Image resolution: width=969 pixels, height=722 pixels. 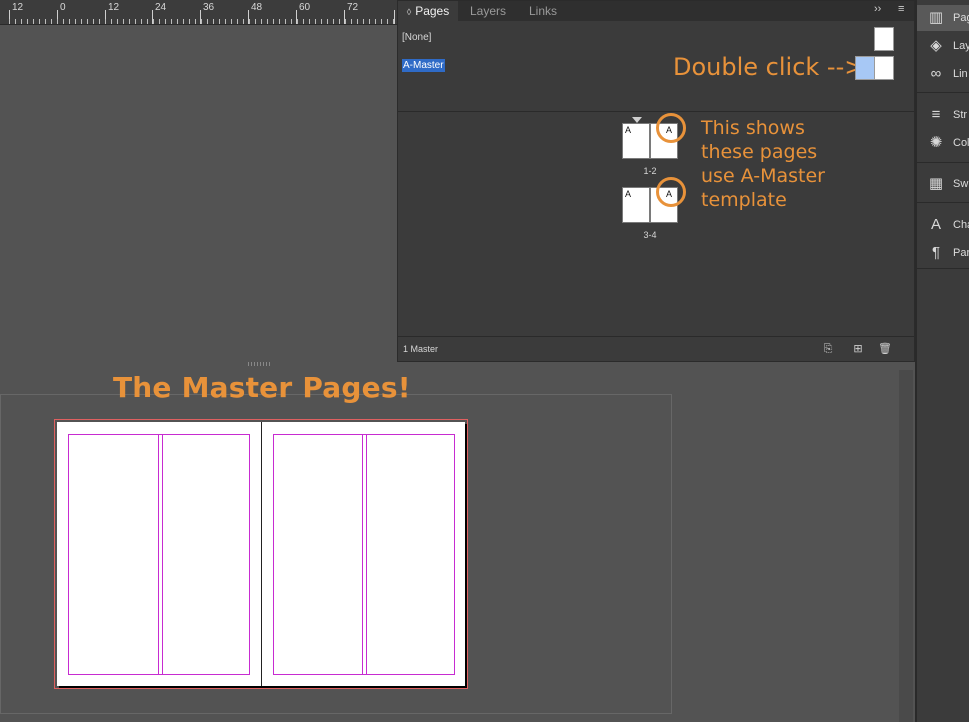 I want to click on master-a: A-Master, so click(x=423, y=65).